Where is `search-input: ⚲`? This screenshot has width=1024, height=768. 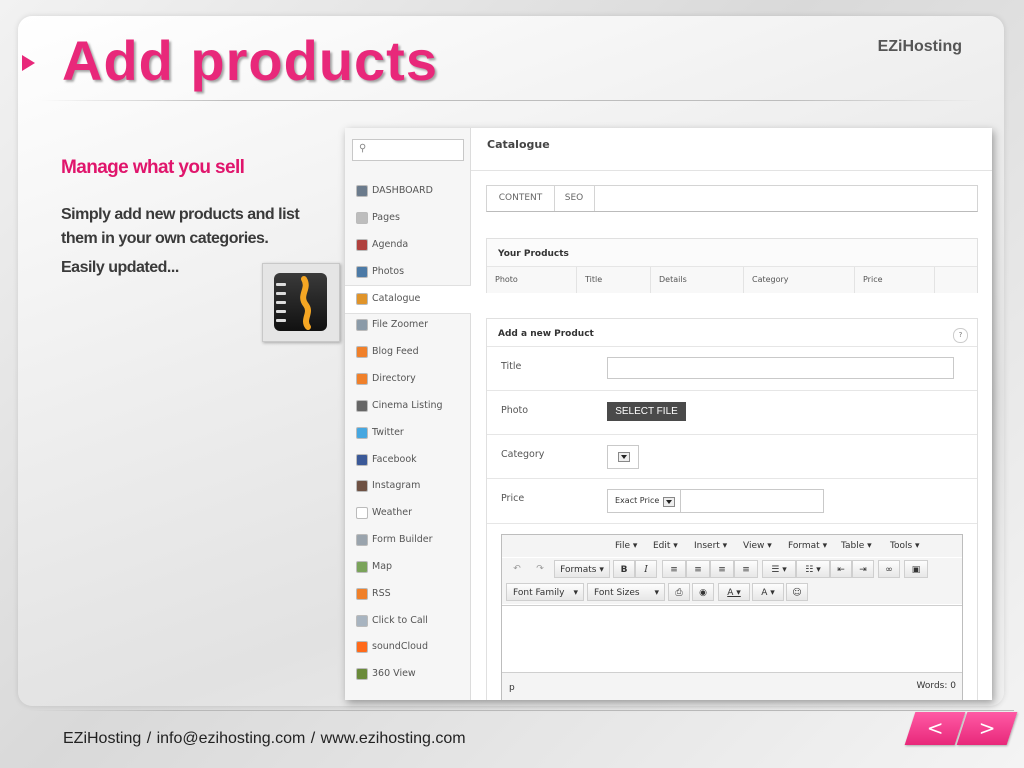
search-input: ⚲ is located at coordinates (408, 150).